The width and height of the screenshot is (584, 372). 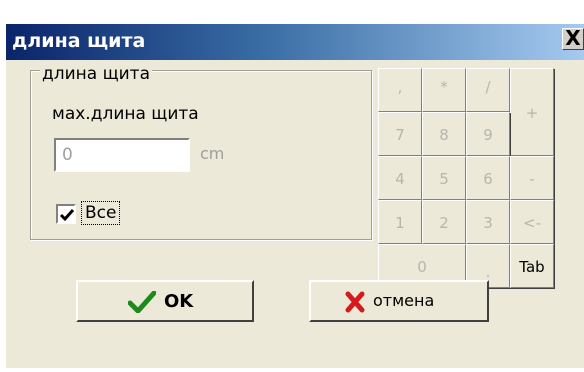 What do you see at coordinates (488, 178) in the screenshot?
I see `key-6: 6` at bounding box center [488, 178].